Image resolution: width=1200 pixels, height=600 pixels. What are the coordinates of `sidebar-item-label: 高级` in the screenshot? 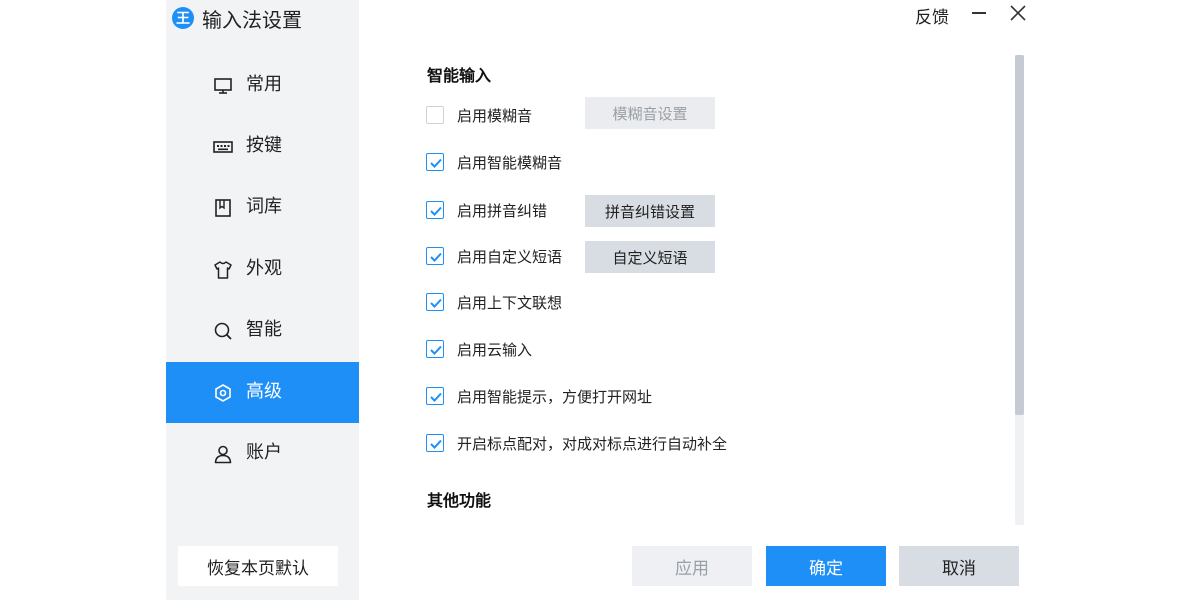 It's located at (264, 391).